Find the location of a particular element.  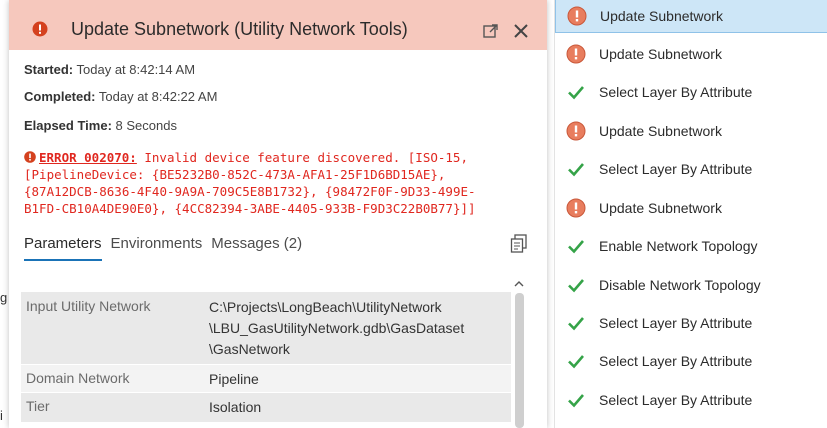

completed-value: Today at 8:42:22 AM is located at coordinates (158, 96).